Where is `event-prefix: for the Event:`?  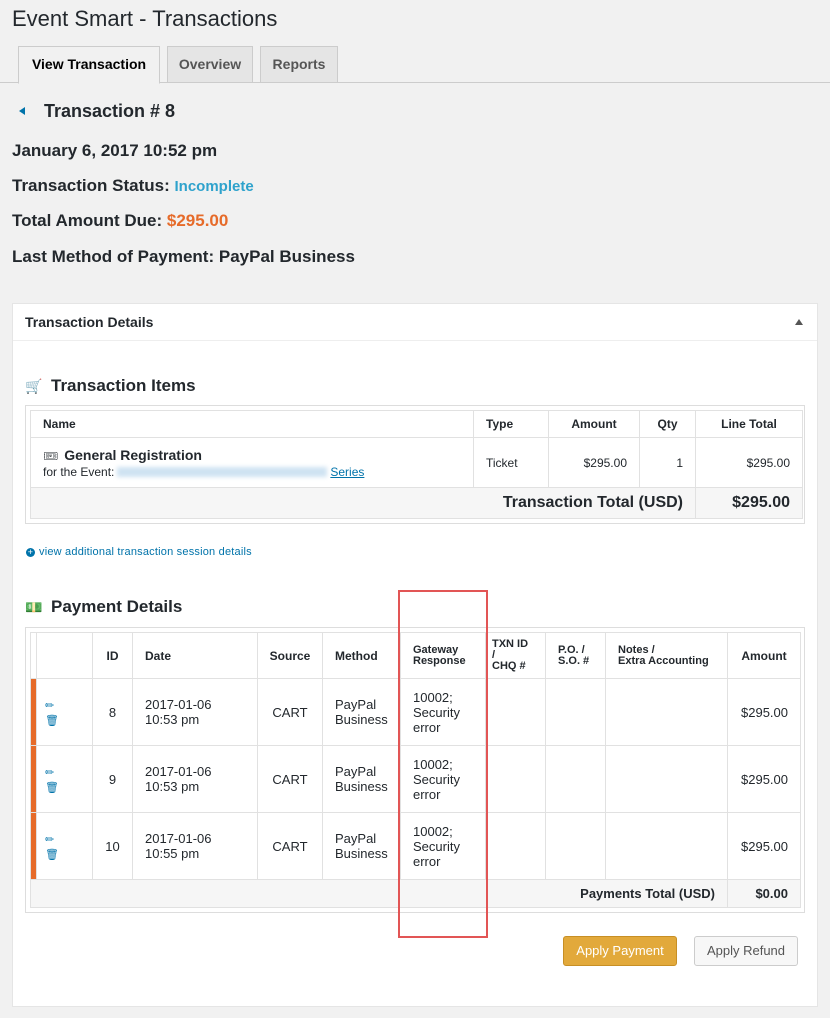 event-prefix: for the Event: is located at coordinates (79, 471).